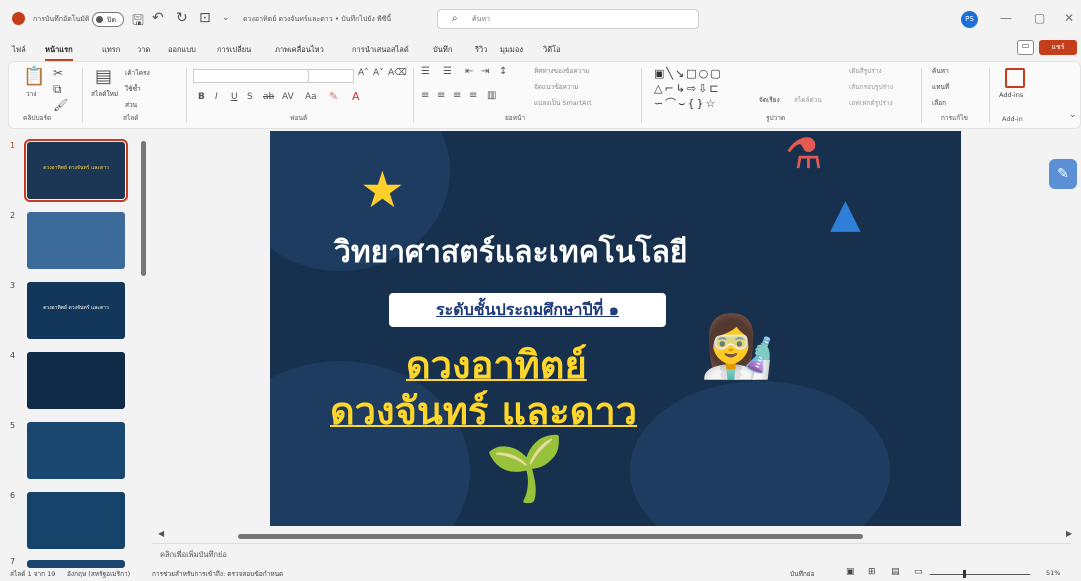 The image size is (1081, 581). What do you see at coordinates (268, 97) in the screenshot?
I see `strikethrough-icon: ab` at bounding box center [268, 97].